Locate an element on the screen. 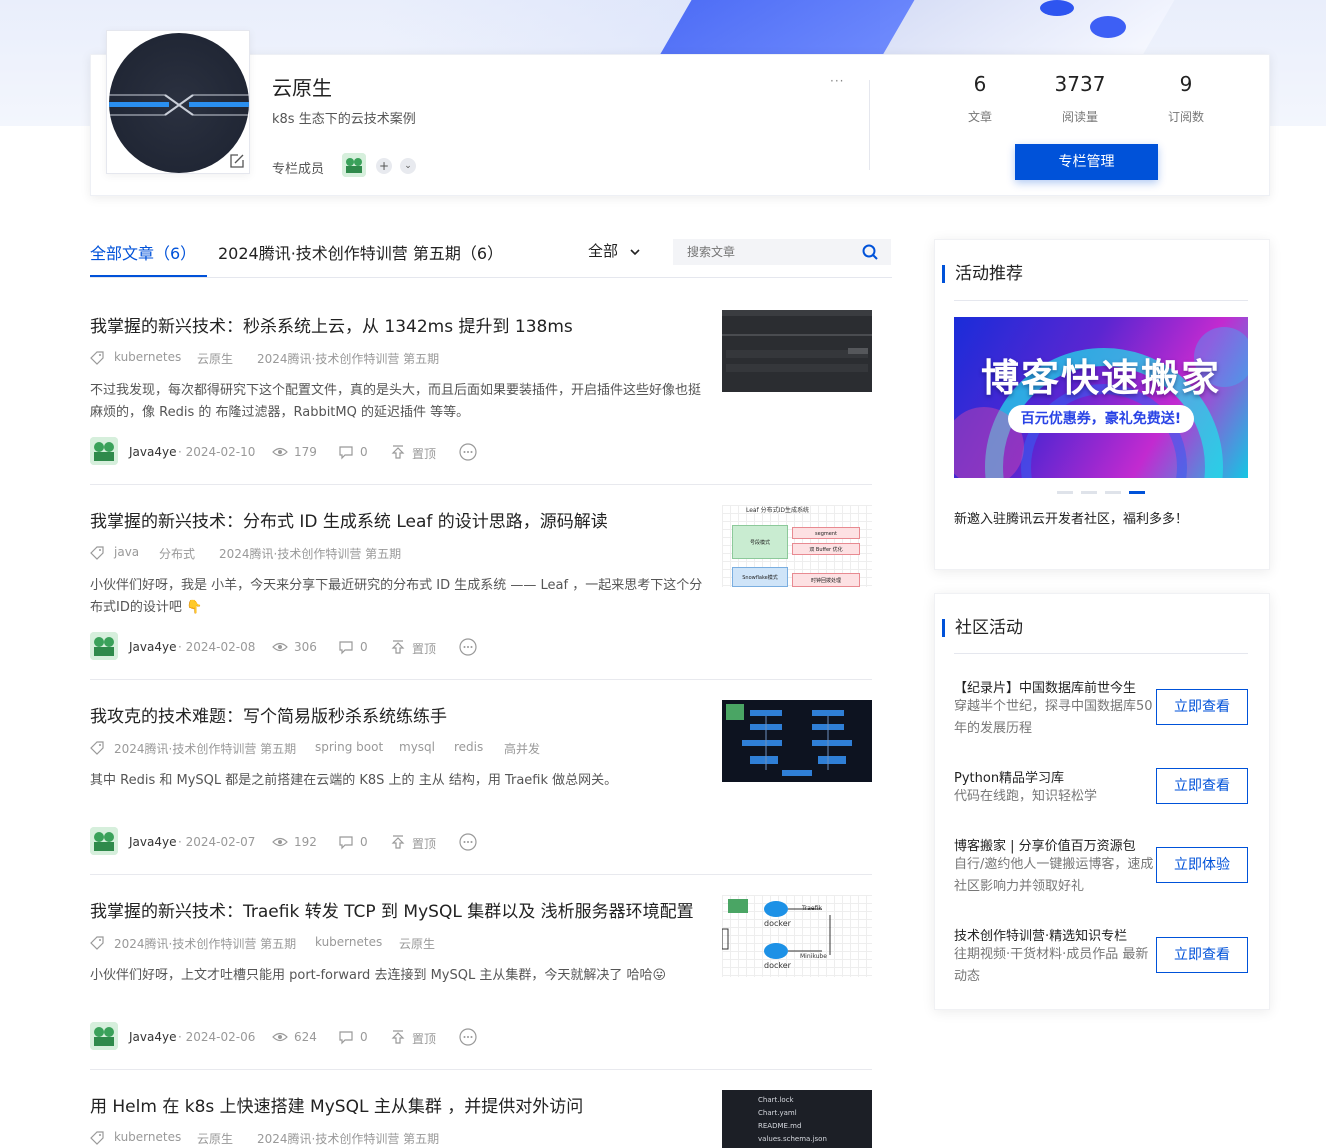  article-title: 我攻克的技术难题：写个简易版秒杀系统练练手 is located at coordinates (396, 714).